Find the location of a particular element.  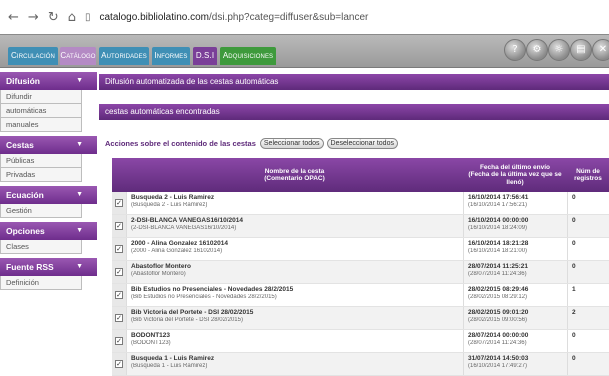

last-sent-cell: 28/07/2014 00:00:00 (28/07/2014 11:24:36) is located at coordinates (515, 341).